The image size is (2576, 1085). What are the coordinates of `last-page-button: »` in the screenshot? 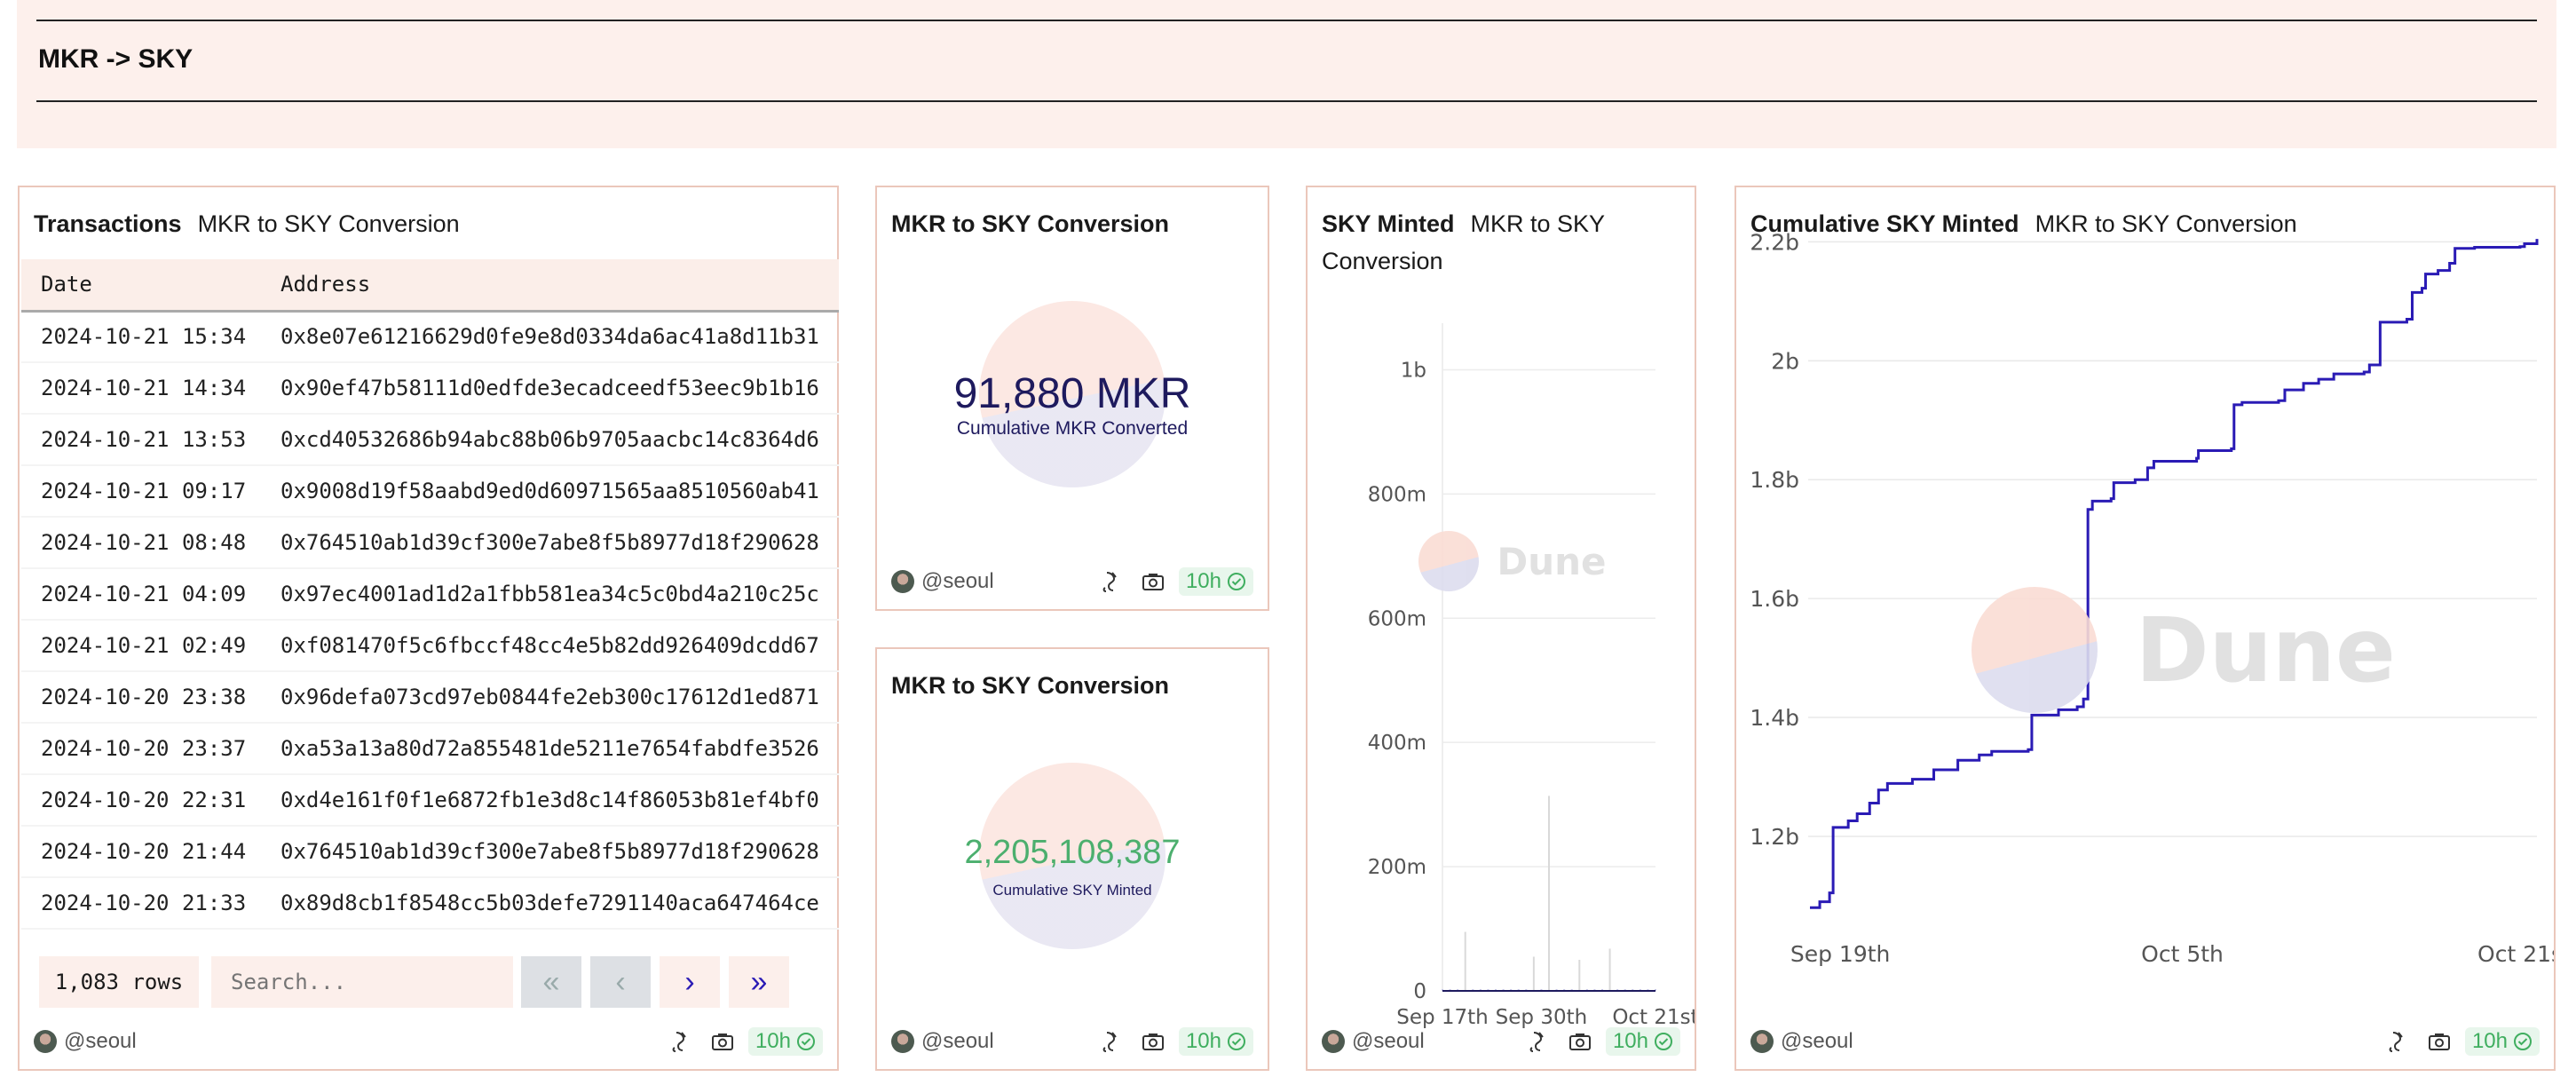 It's located at (759, 982).